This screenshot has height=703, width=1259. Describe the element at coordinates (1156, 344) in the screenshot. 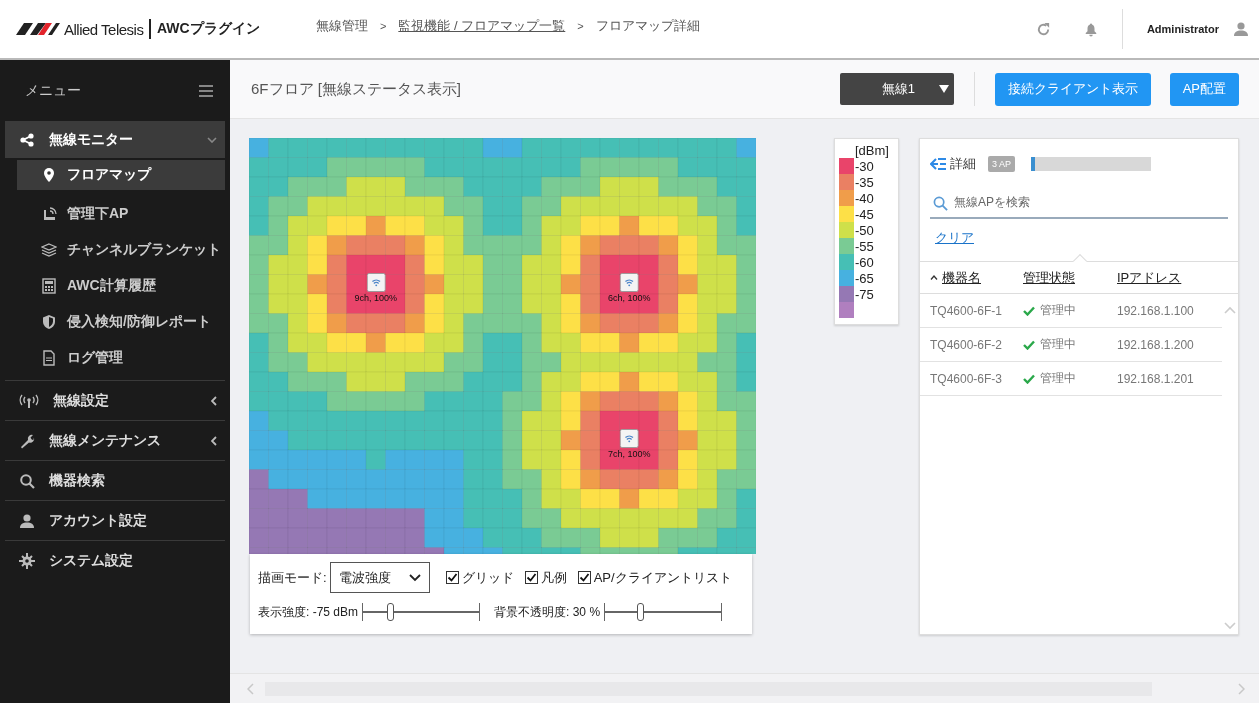

I see `table-cell-text: 192.168.1.200` at that location.